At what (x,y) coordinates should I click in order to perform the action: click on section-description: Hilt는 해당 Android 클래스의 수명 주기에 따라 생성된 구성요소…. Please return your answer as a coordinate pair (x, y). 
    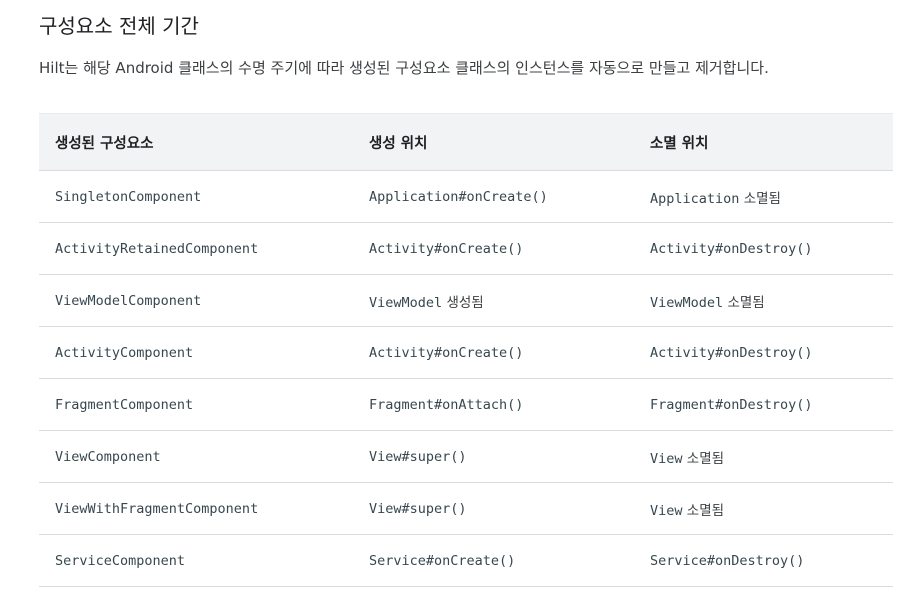
    Looking at the image, I should click on (404, 68).